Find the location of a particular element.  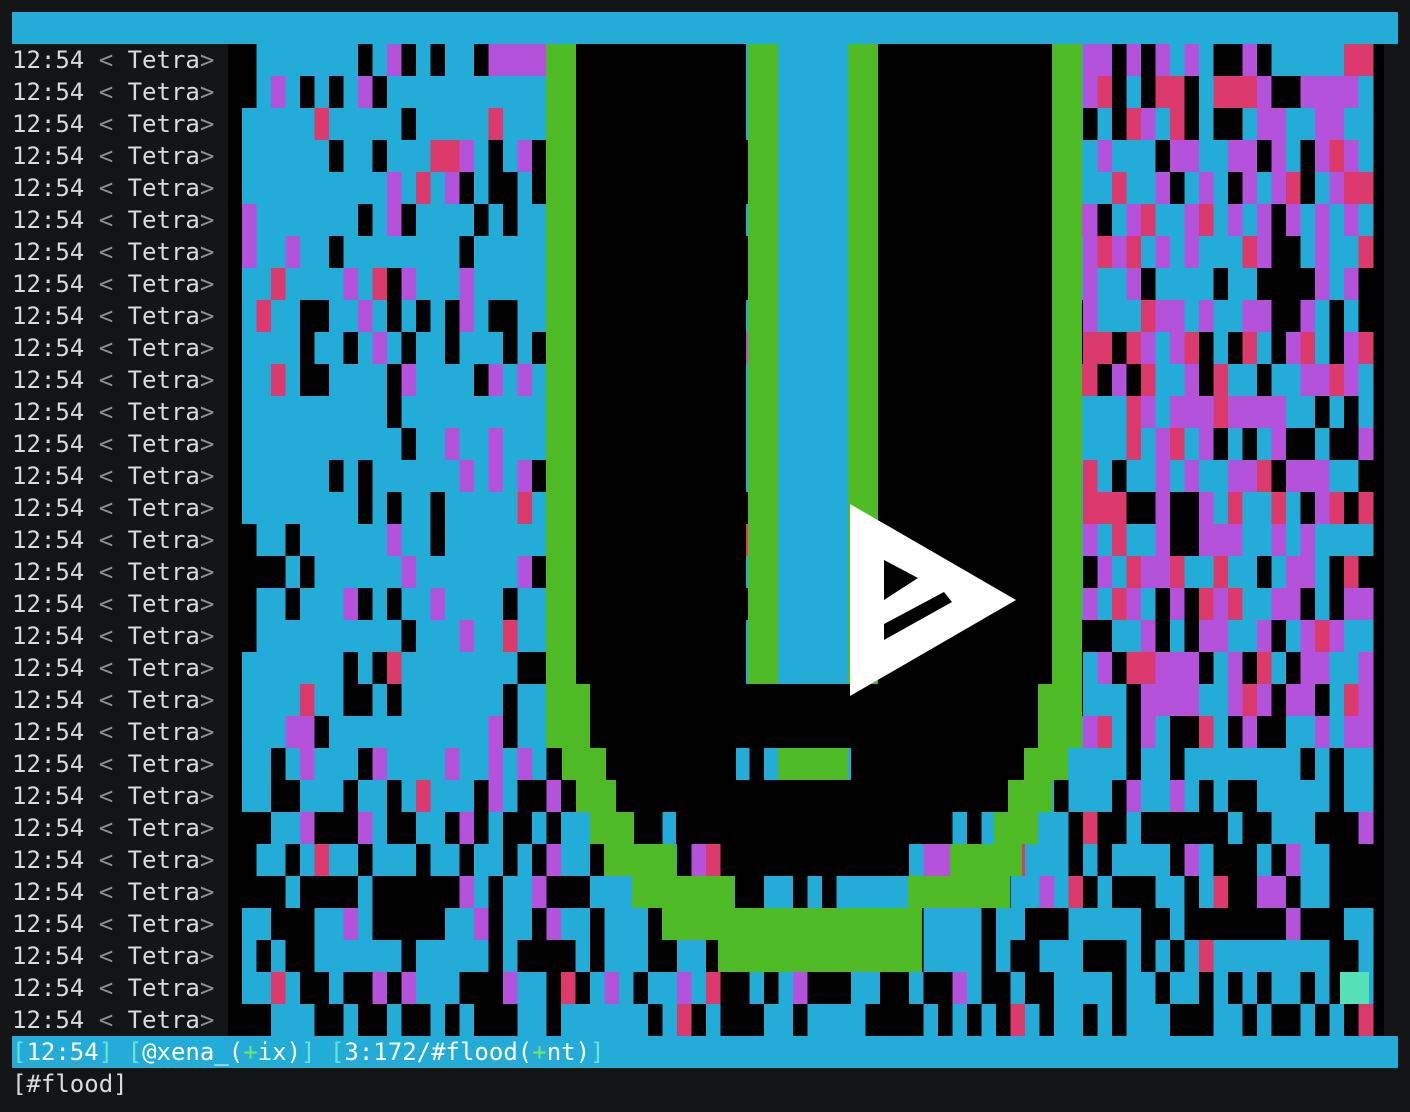

chat-line: 12:54 < Tetra> is located at coordinates (120, 956).